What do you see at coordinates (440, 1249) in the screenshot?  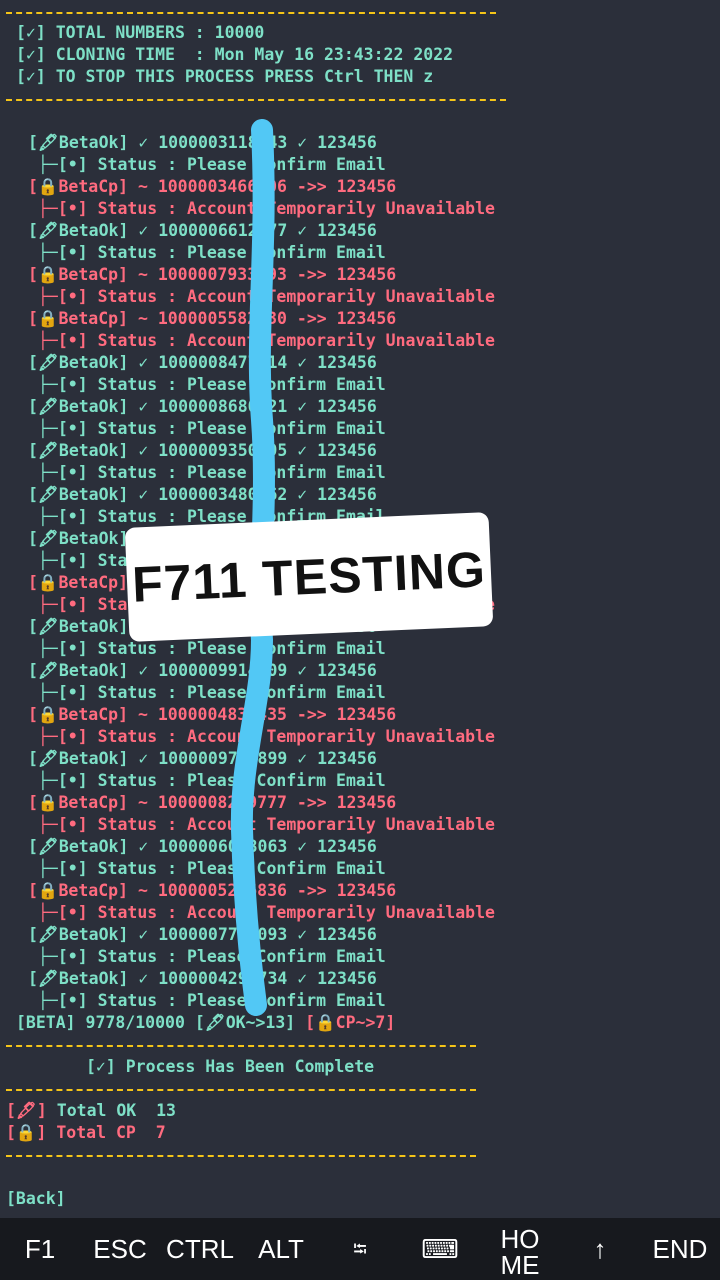 I see `keyboard-icon: ⌨` at bounding box center [440, 1249].